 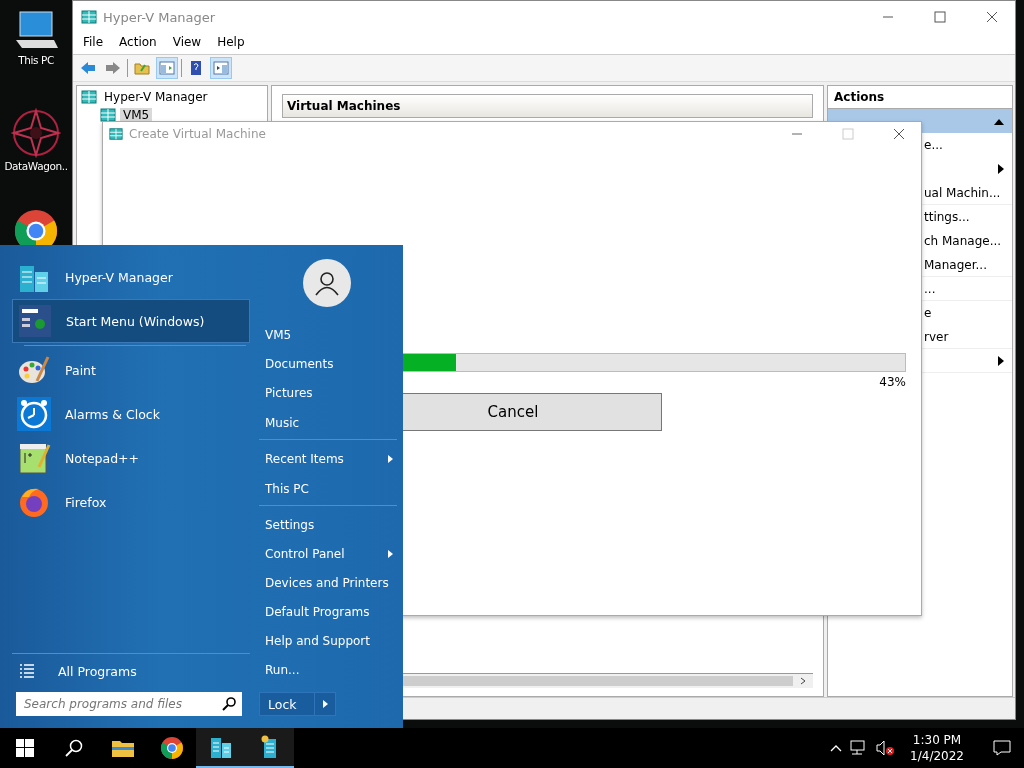 I want to click on tree-item: Hyper-V Manager, so click(x=156, y=97).